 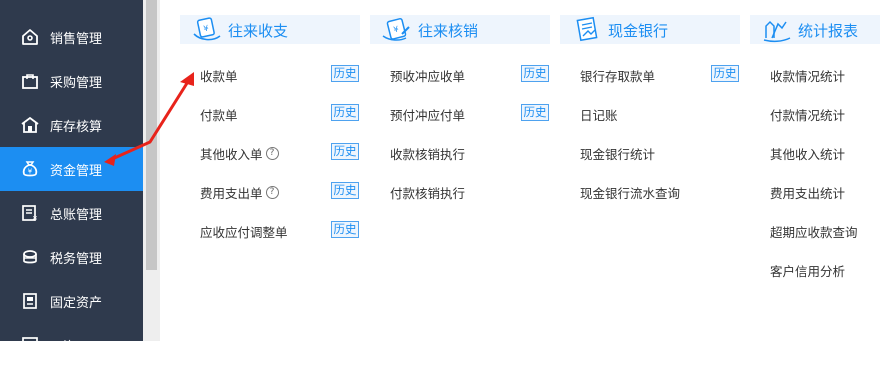 I want to click on menu-link-label: 费用支出单, so click(x=231, y=193).